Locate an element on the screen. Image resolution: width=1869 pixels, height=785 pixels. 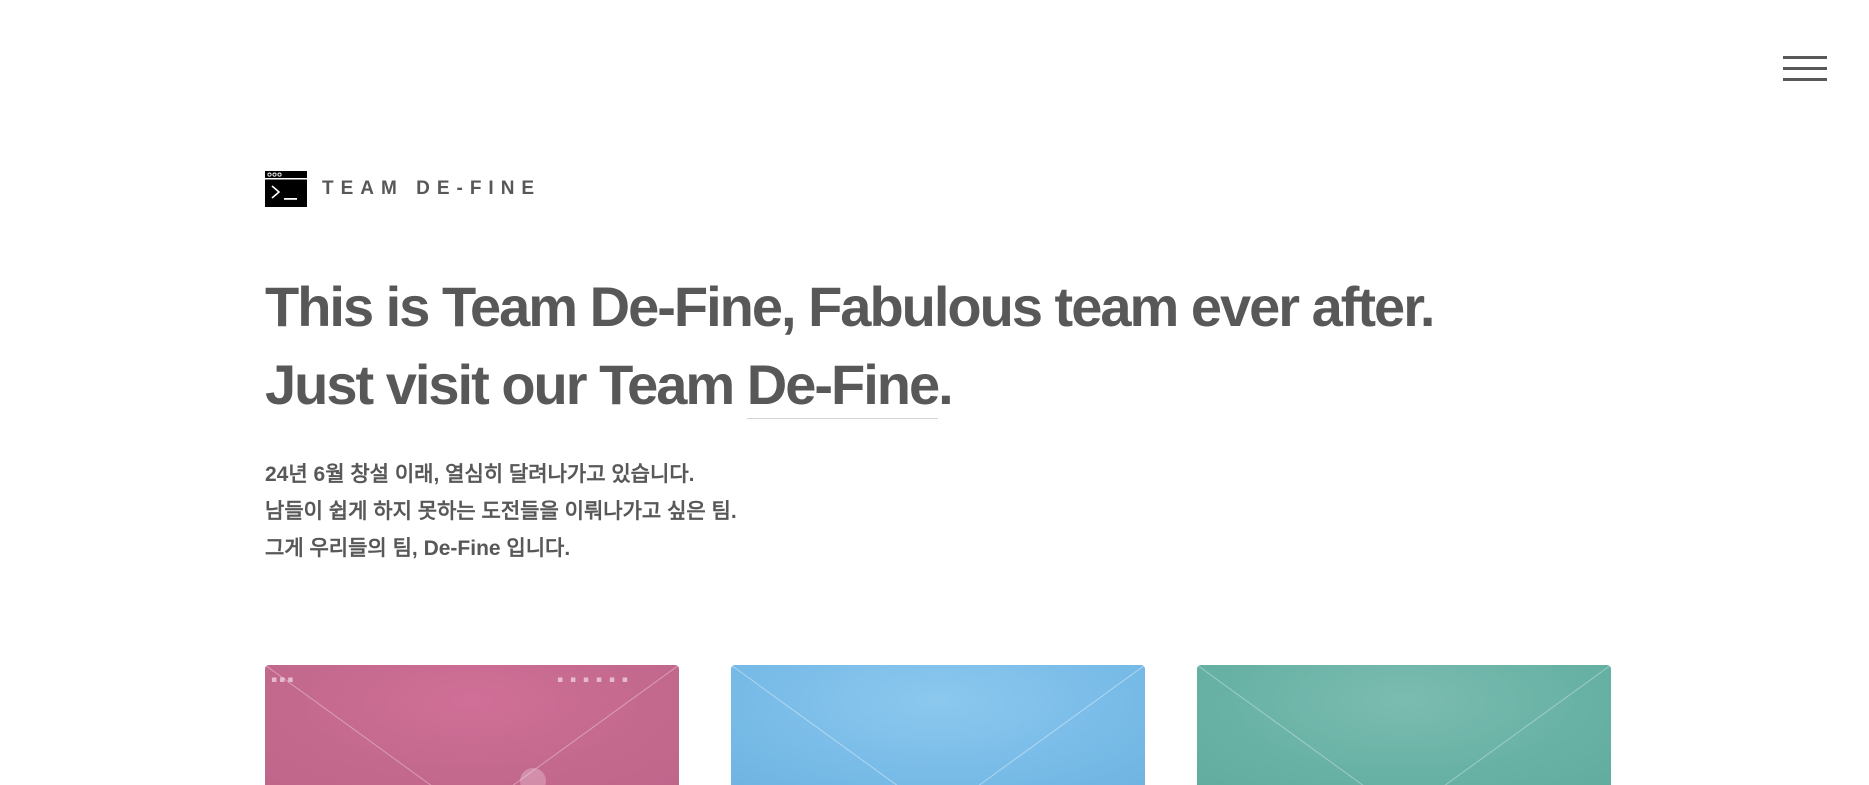
terminal-window-icon is located at coordinates (286, 189).